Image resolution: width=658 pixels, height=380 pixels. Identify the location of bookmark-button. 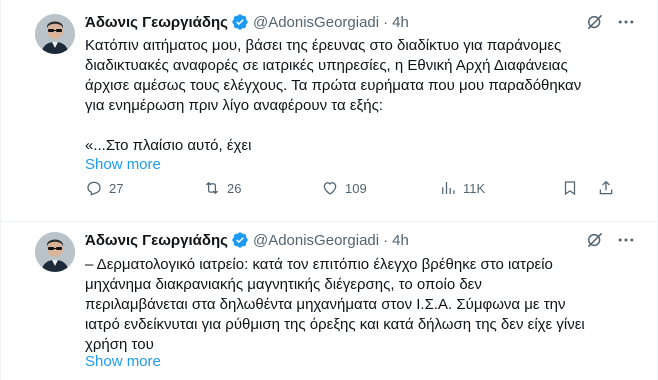
(573, 188).